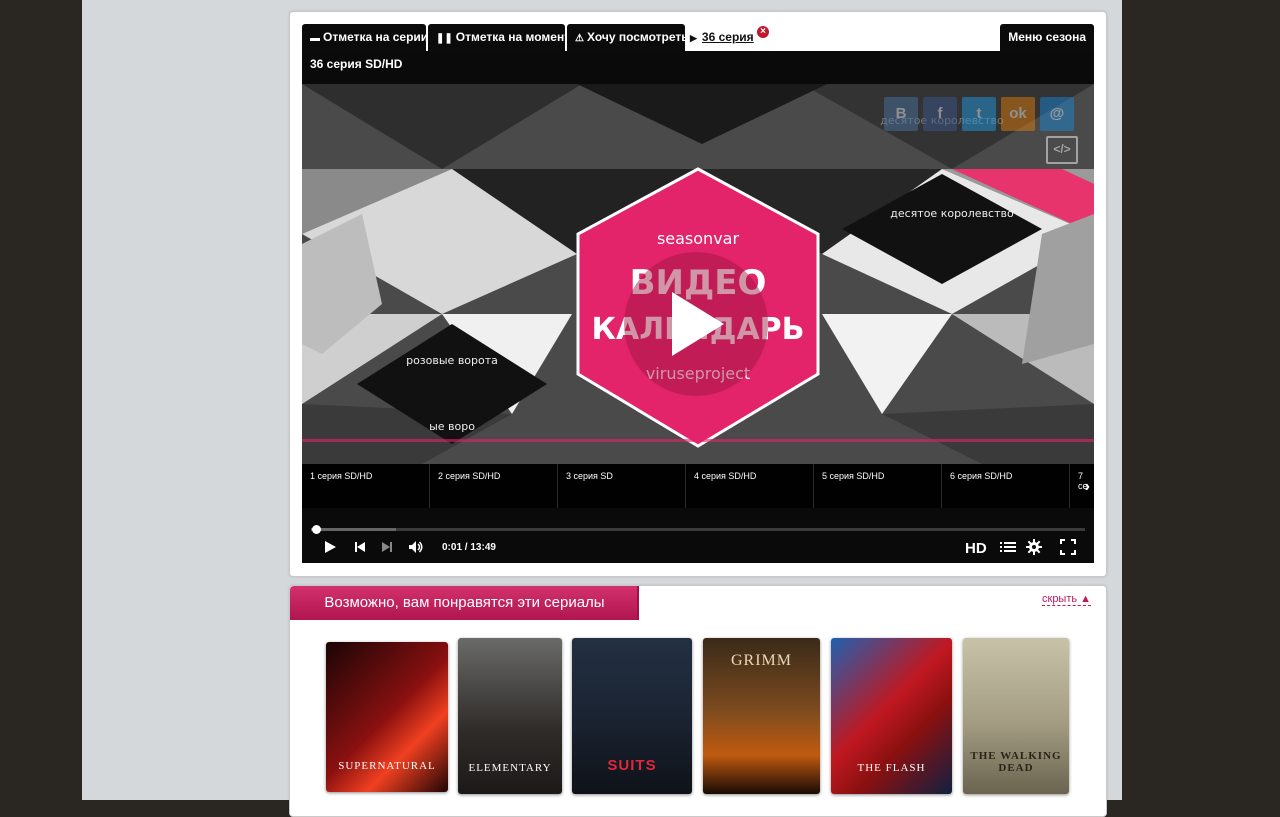  I want to click on brand-top: seasonvar, so click(698, 238).